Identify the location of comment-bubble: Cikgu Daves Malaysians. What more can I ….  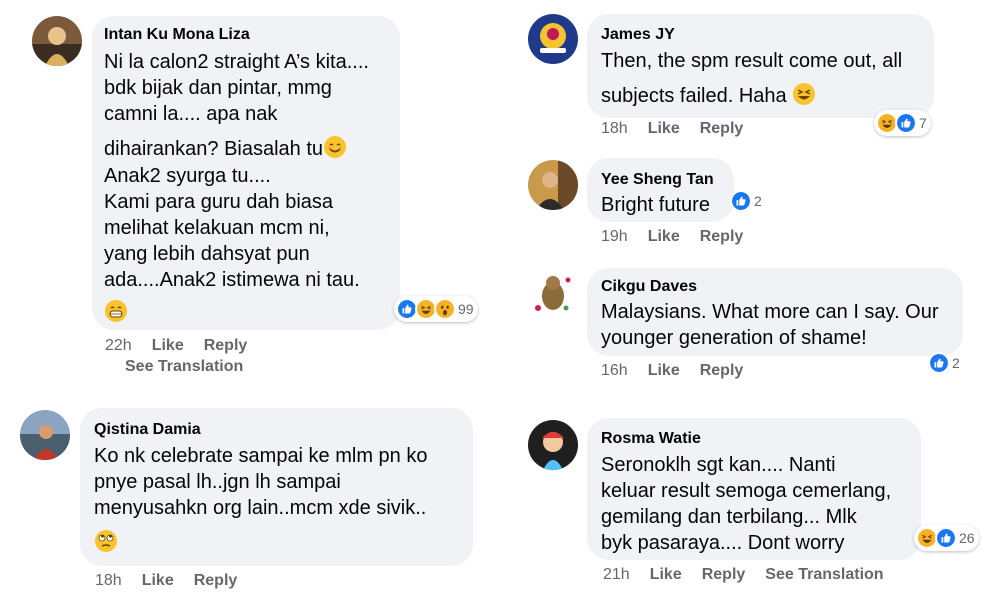
(775, 312).